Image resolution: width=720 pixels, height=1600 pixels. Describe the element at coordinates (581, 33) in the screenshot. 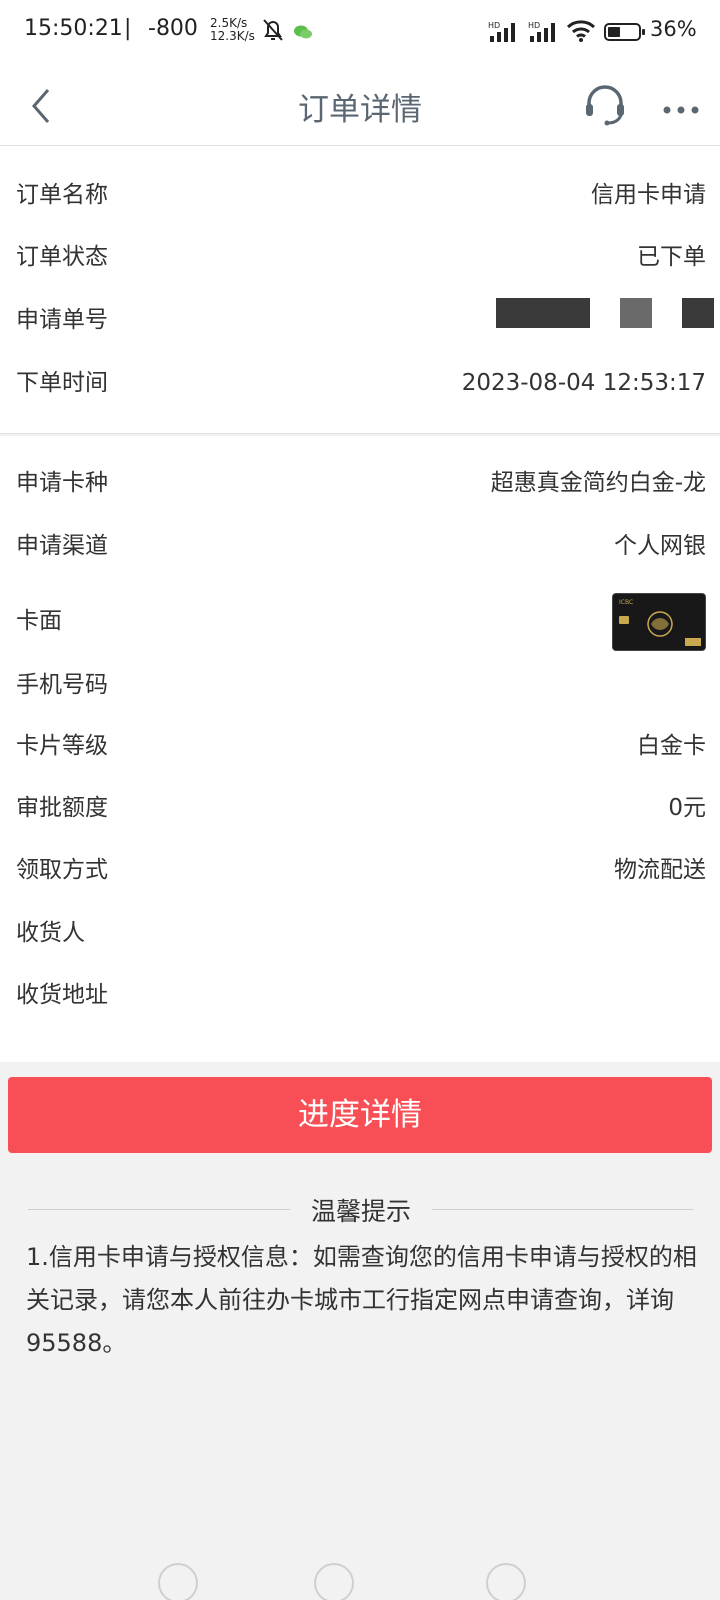

I see `wifi-icon` at that location.